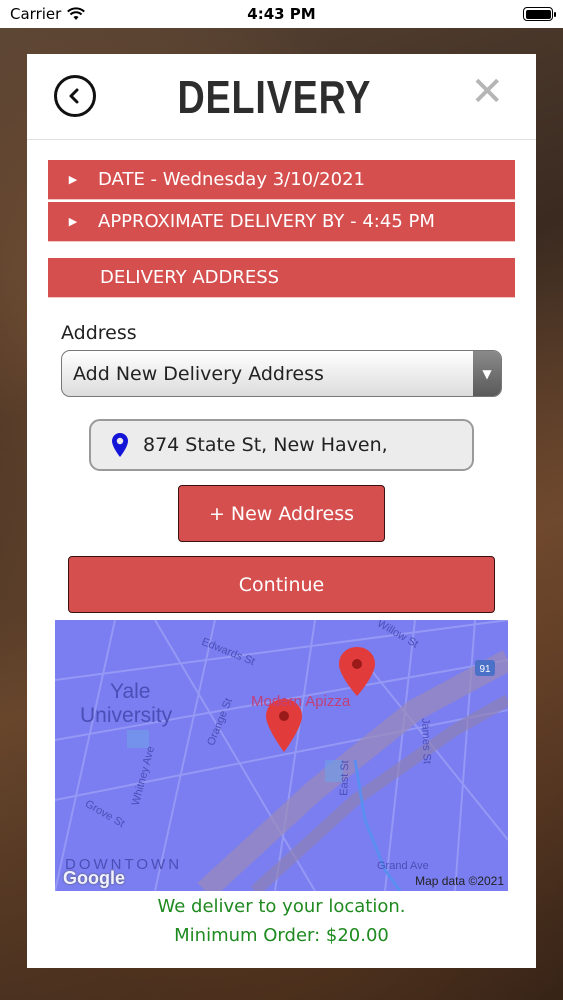  I want to click on approx-delivery-label: APPROXIMATE DELIVERY BY - 4:45 PM, so click(266, 221).